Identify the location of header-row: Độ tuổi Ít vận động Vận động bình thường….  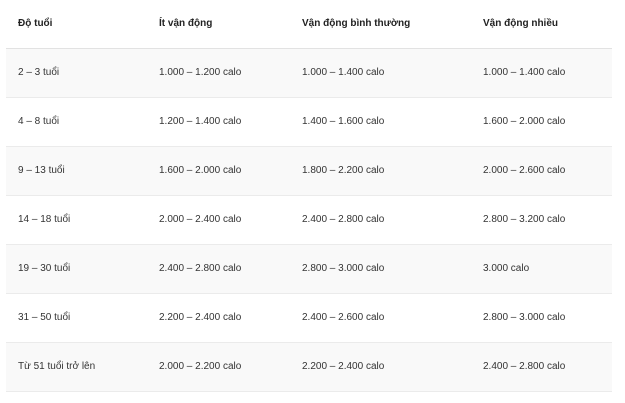
(309, 24).